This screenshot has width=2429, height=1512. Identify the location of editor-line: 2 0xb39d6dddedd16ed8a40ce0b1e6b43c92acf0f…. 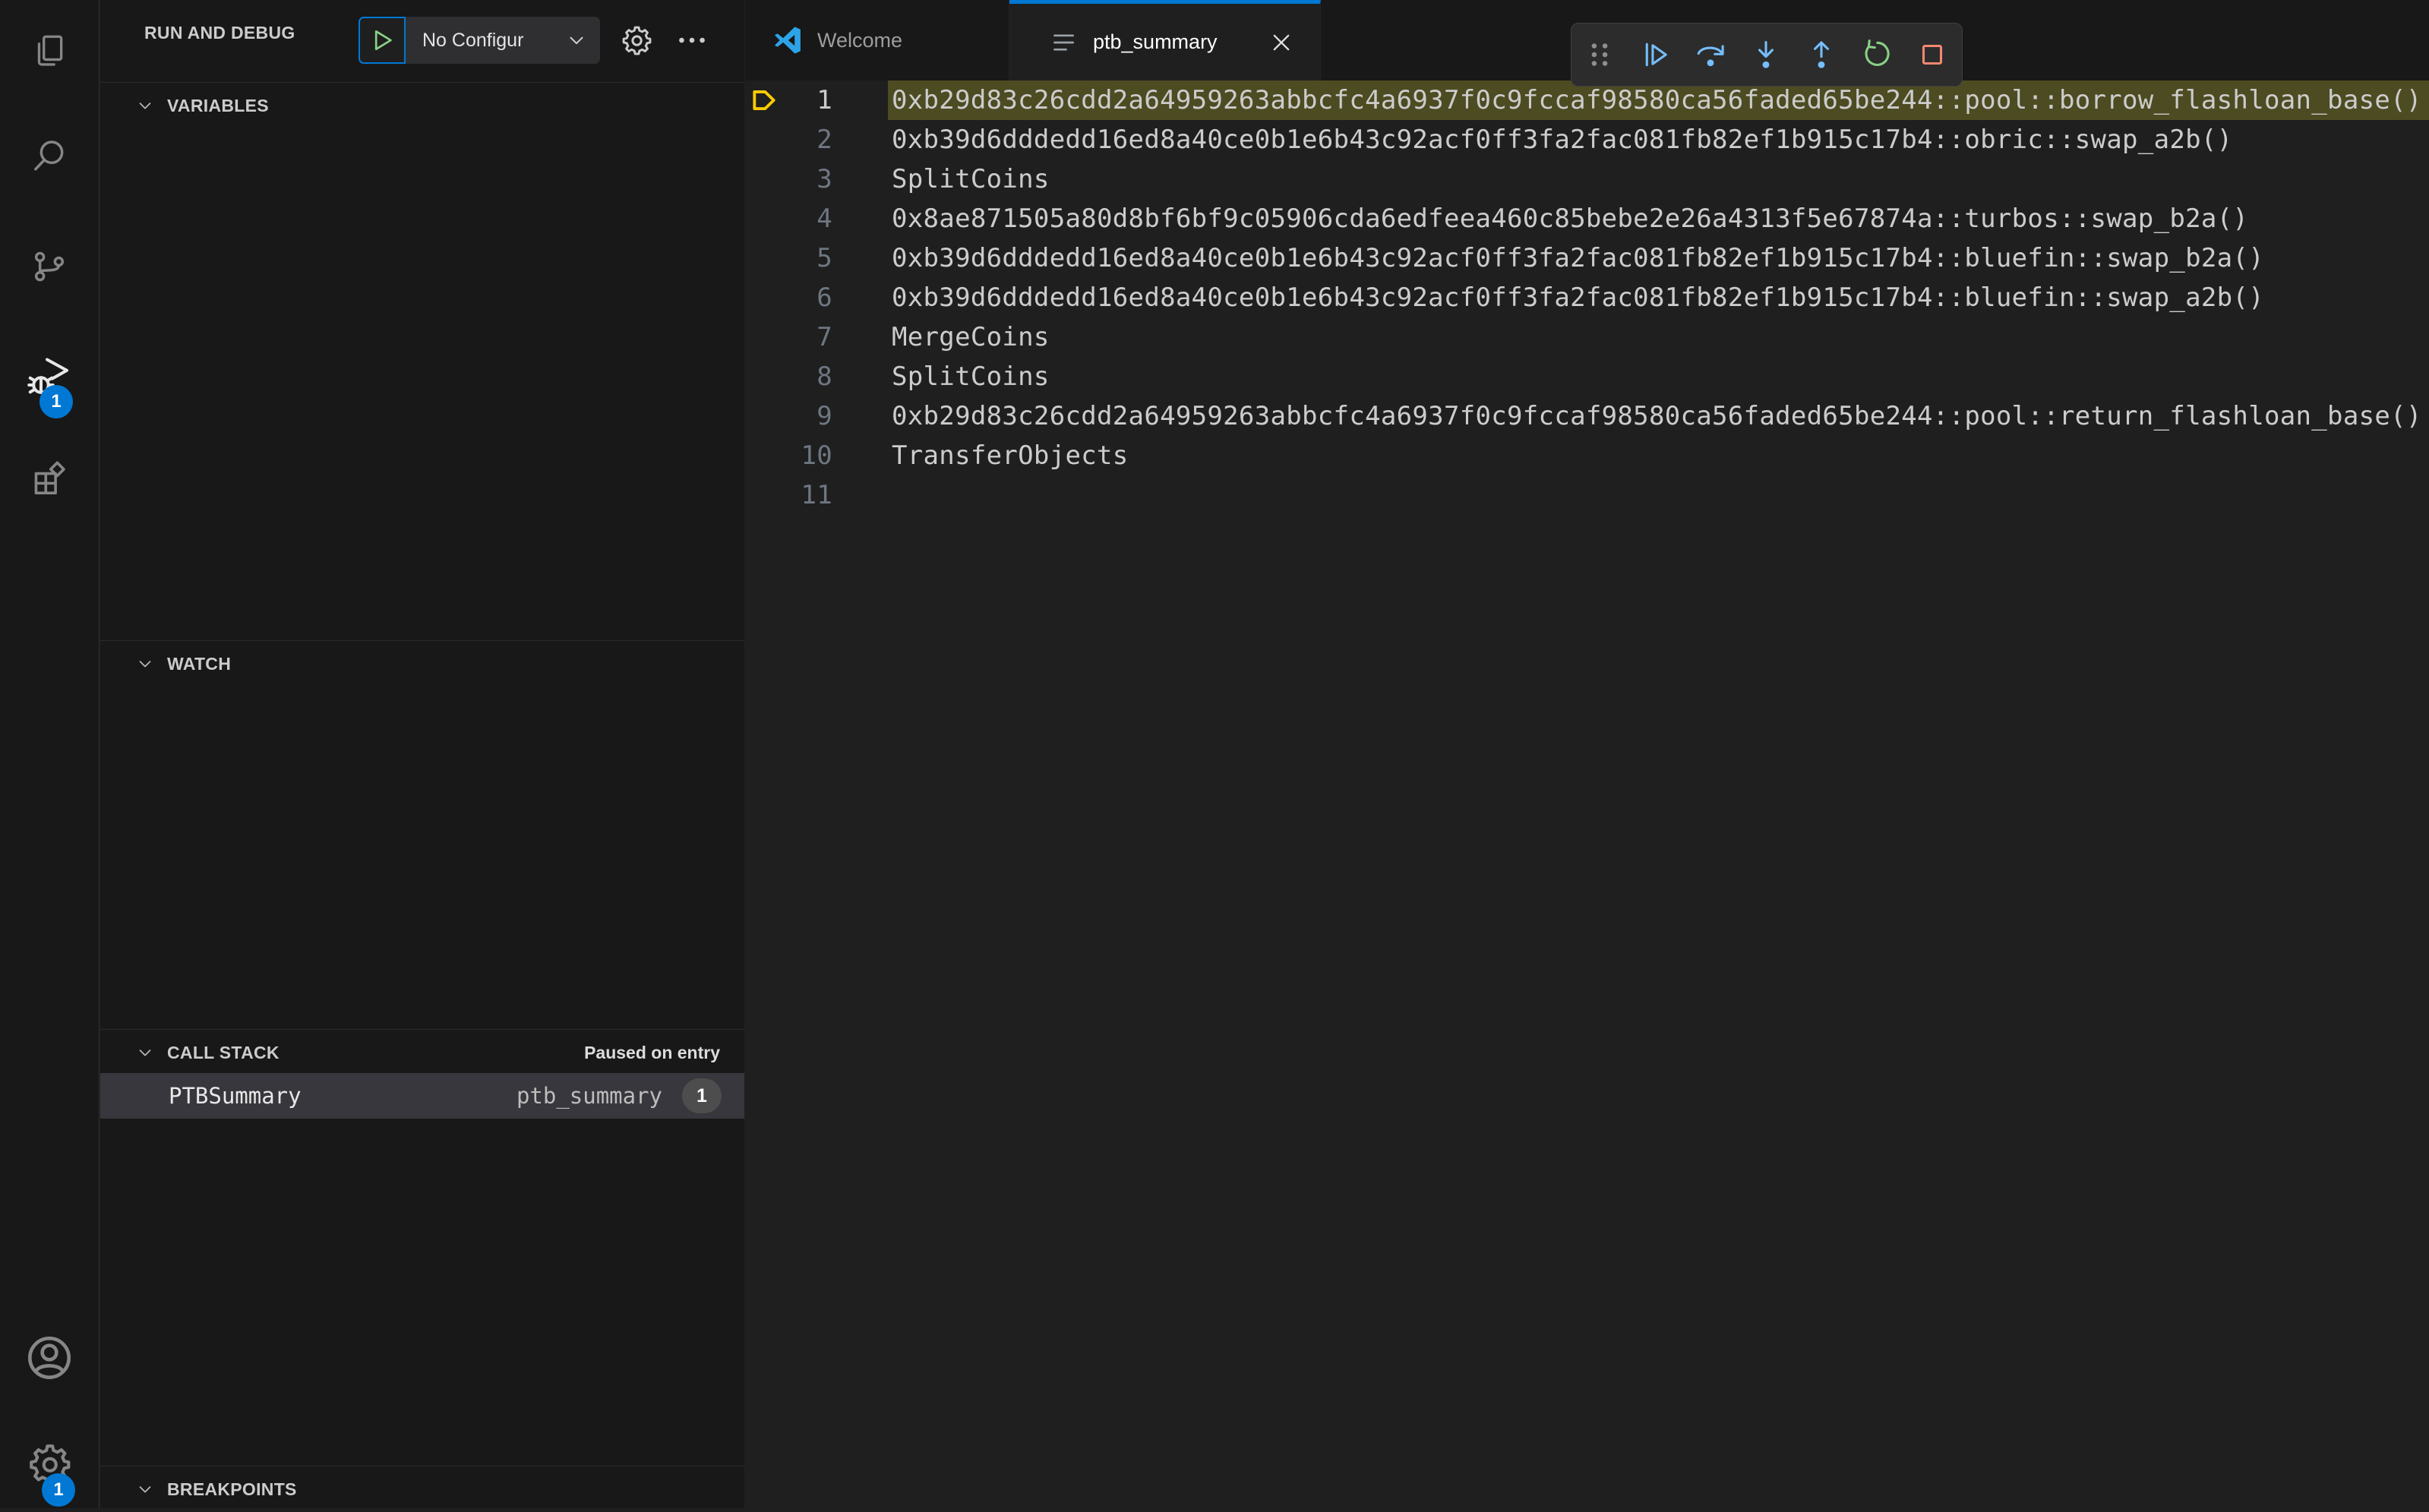
(1587, 139).